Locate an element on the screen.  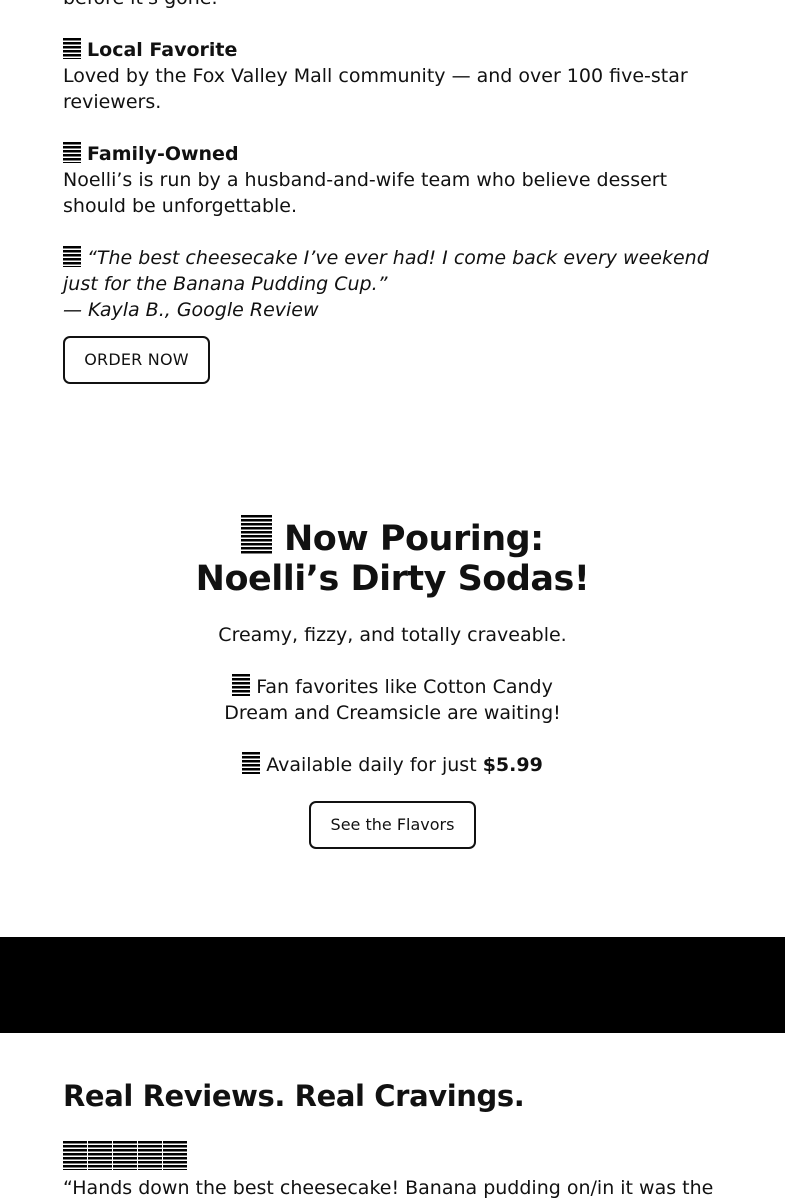
intro-tail-text: before it's gone. is located at coordinates (393, 5).